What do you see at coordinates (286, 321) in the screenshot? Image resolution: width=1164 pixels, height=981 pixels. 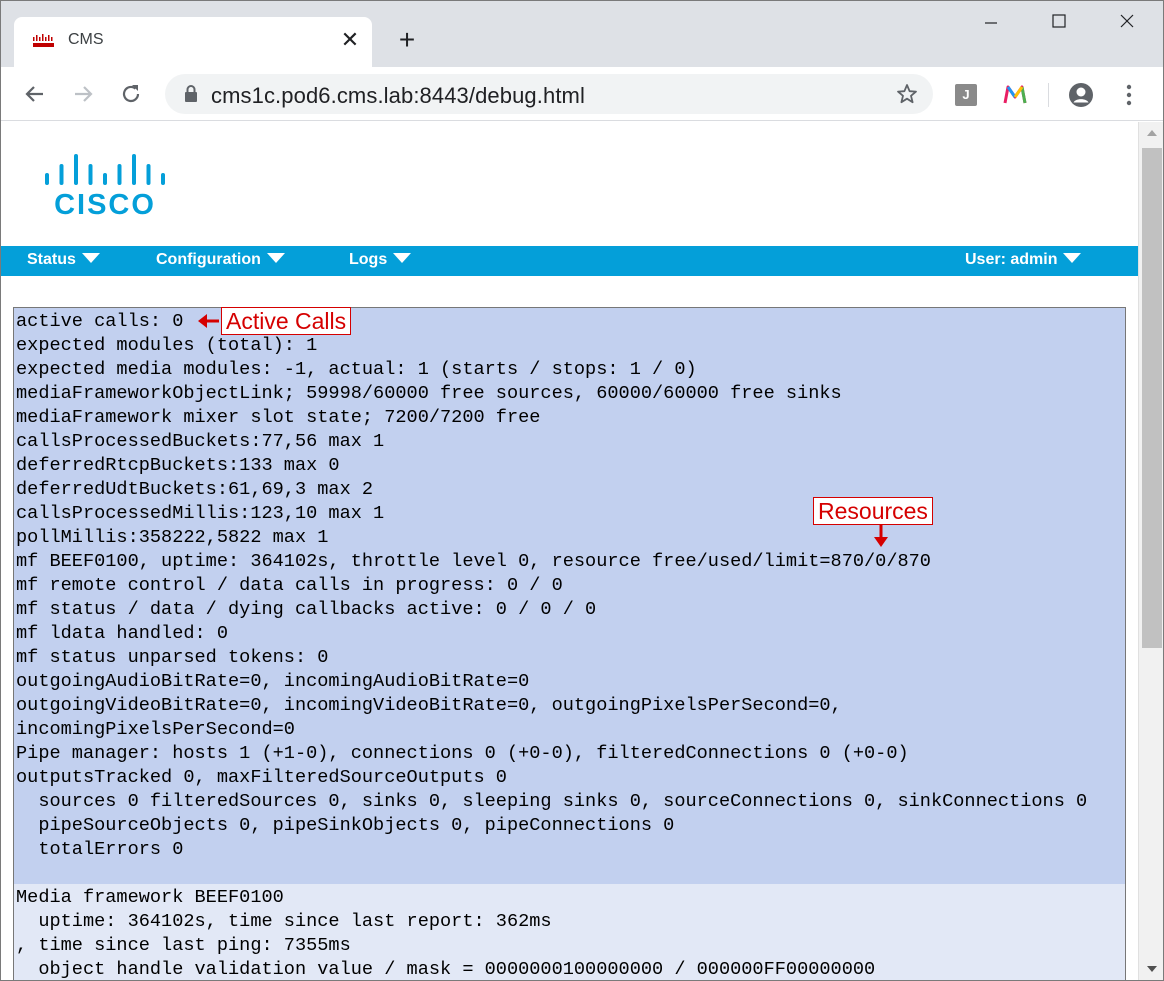 I see `annotation-active-calls: Active Calls` at bounding box center [286, 321].